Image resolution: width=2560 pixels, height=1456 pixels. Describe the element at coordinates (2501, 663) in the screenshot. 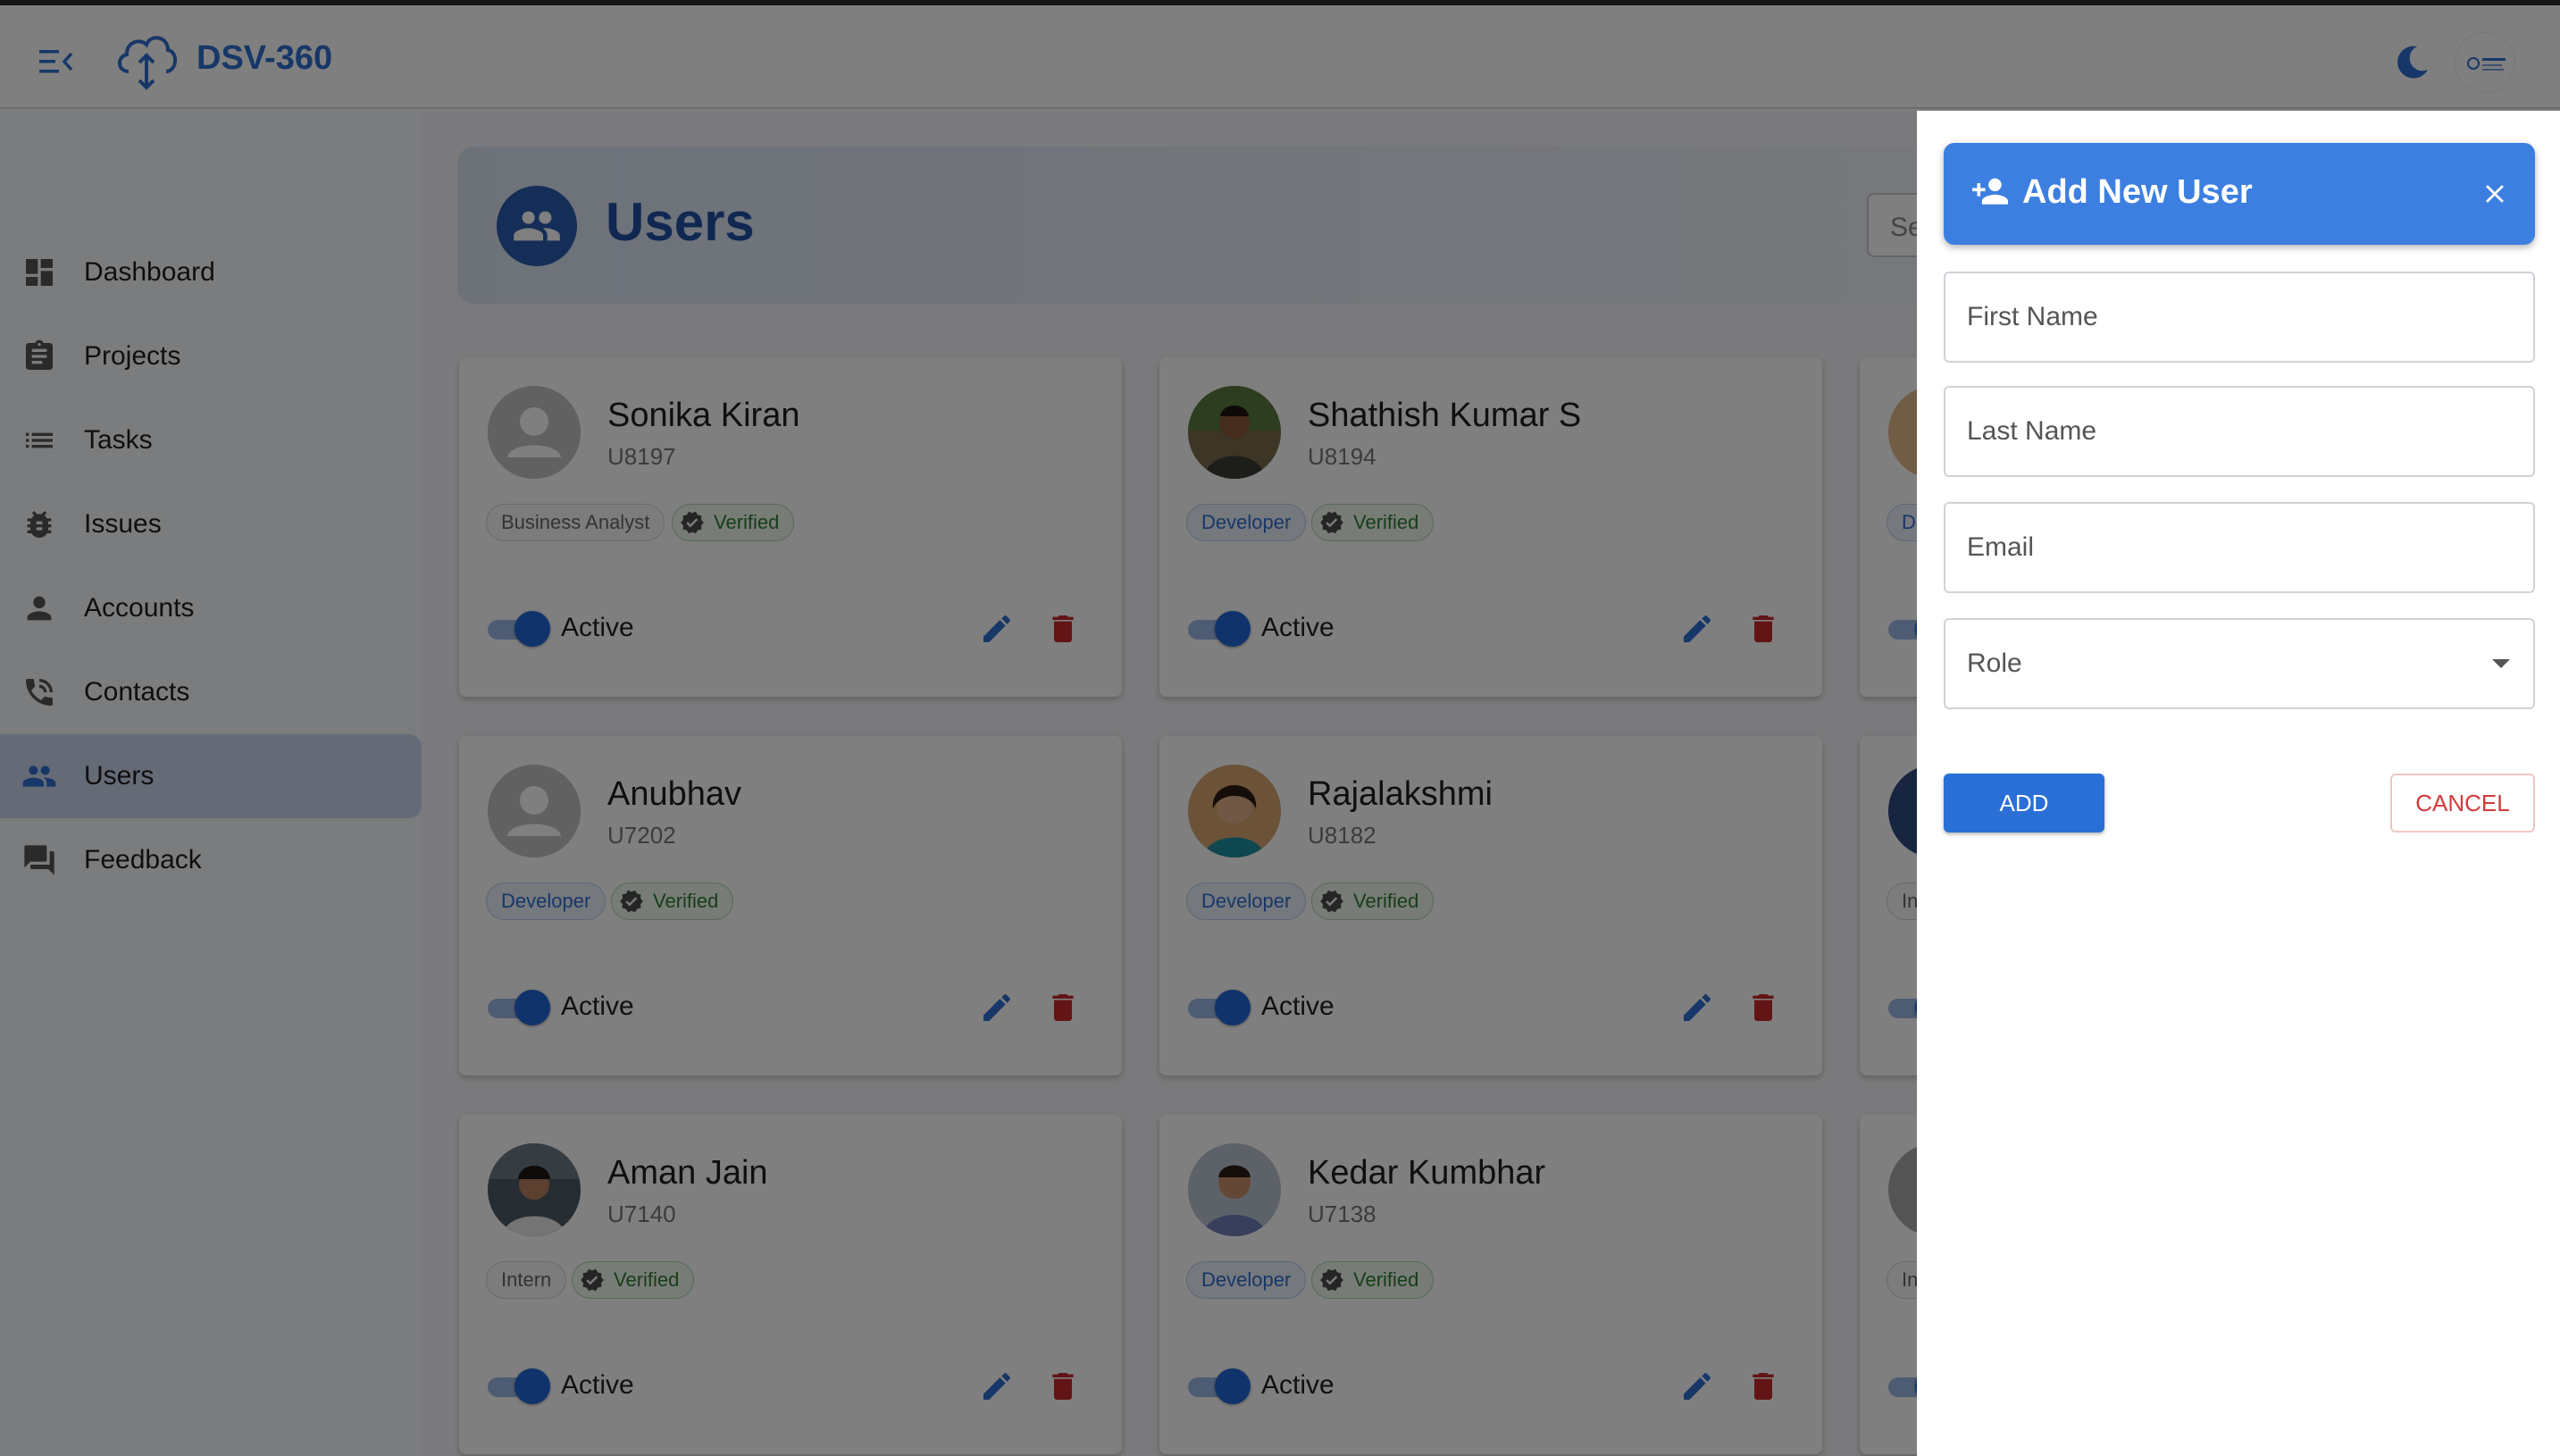

I see `dropdown-arrow-icon` at that location.